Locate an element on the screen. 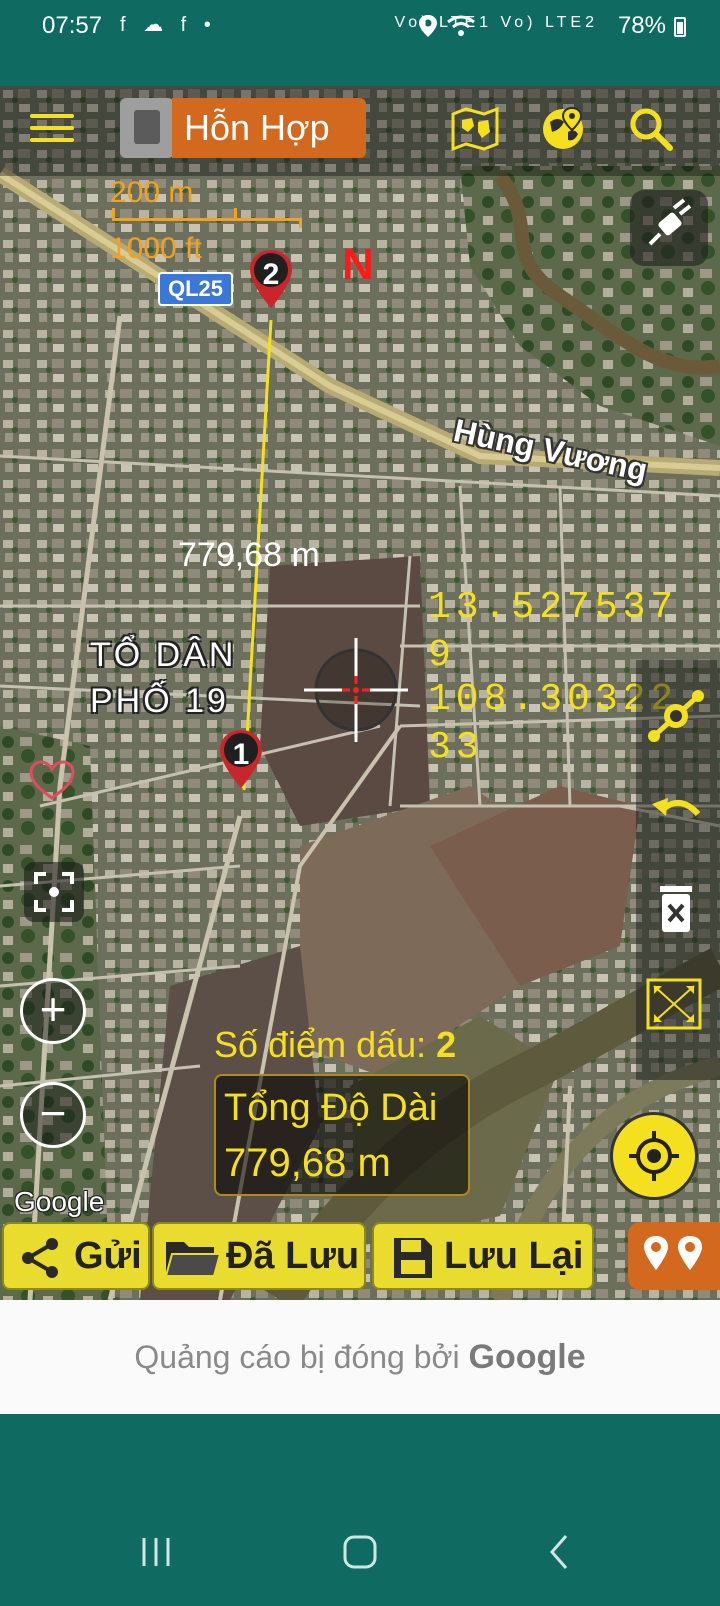 This screenshot has height=1606, width=720. markers-button is located at coordinates (674, 1256).